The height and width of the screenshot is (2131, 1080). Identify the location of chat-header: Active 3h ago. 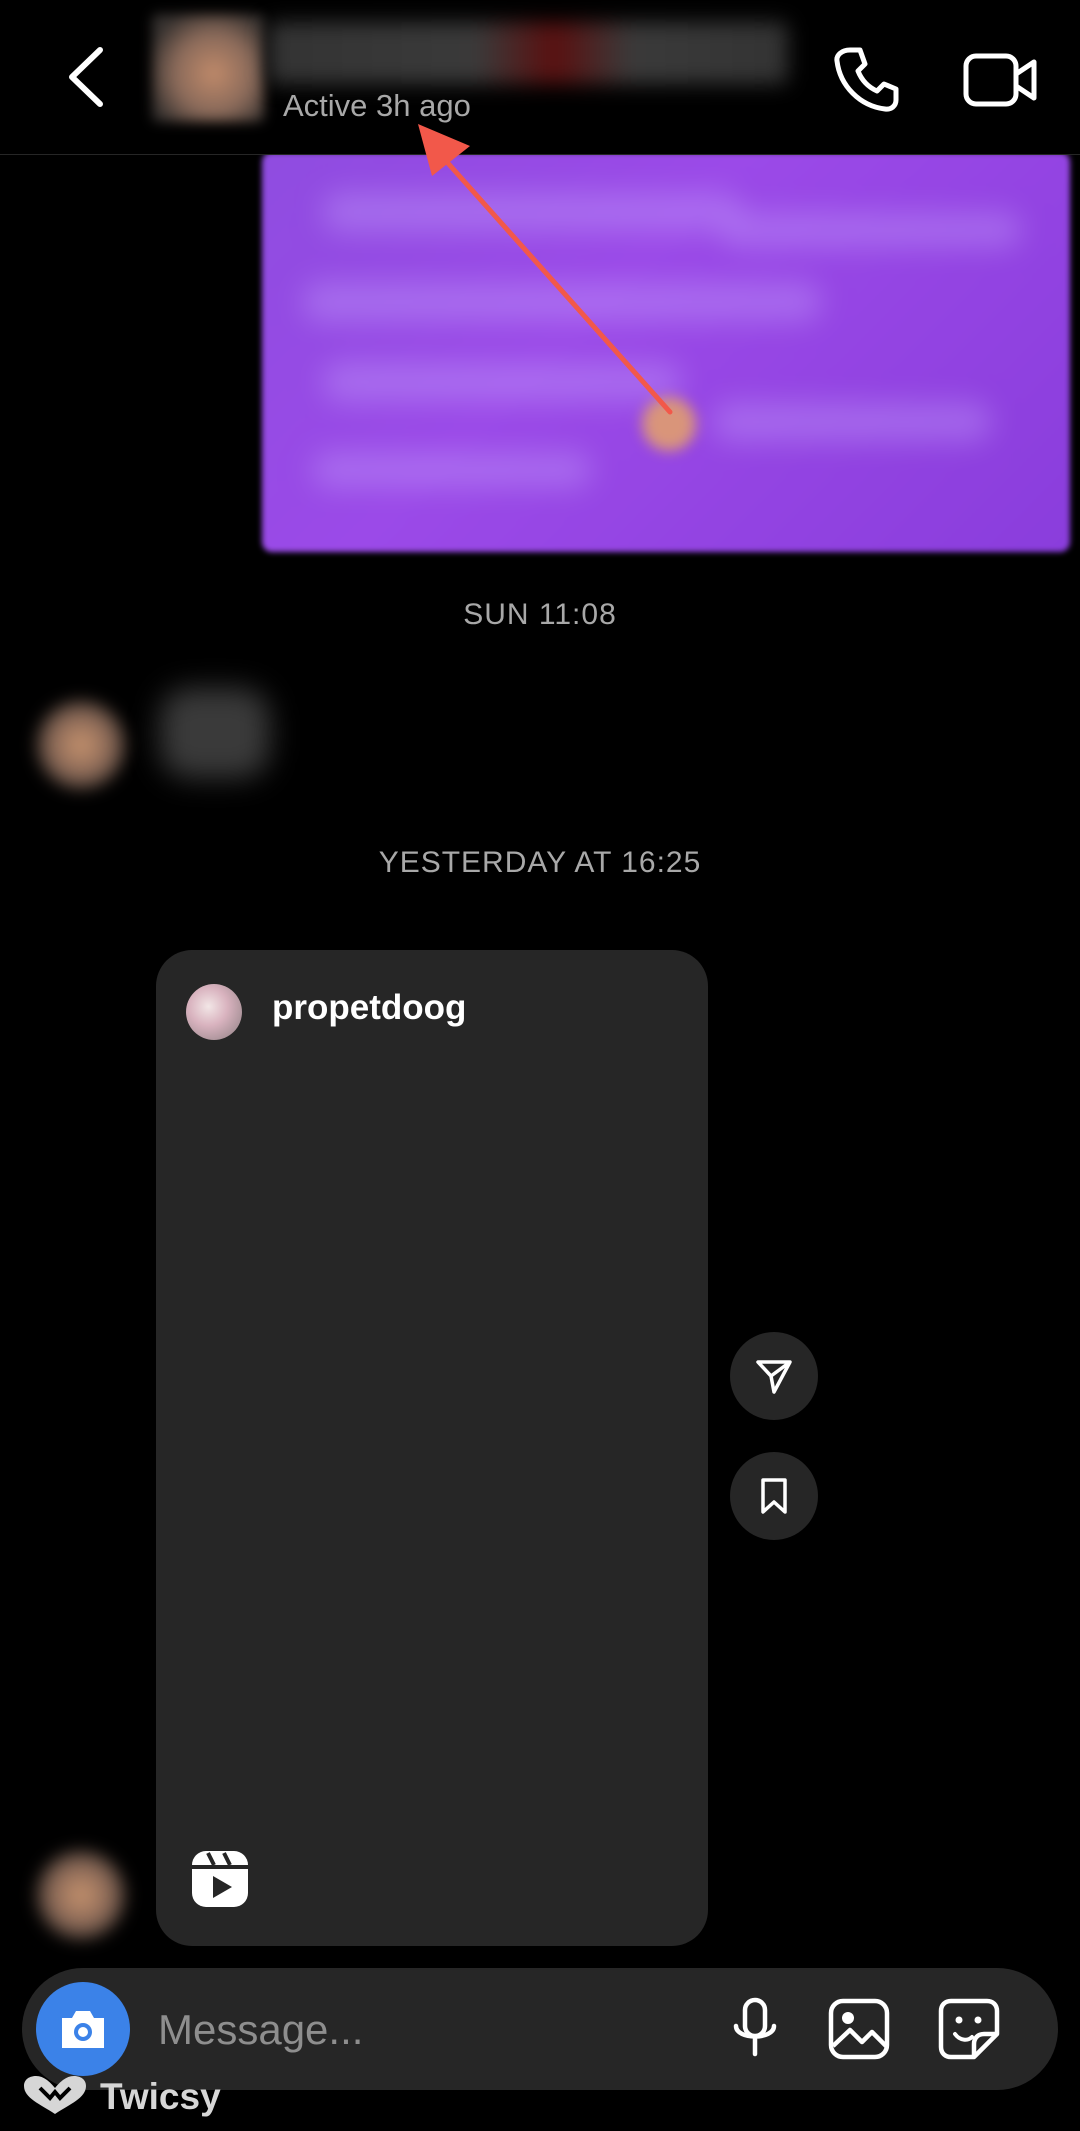
(540, 77).